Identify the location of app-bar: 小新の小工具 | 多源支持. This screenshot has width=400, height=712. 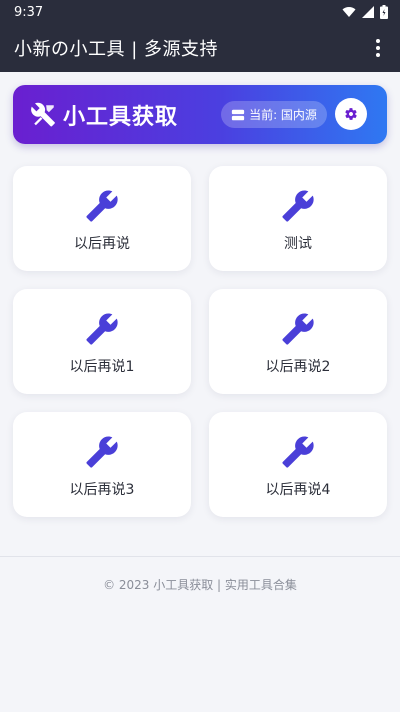
(200, 48).